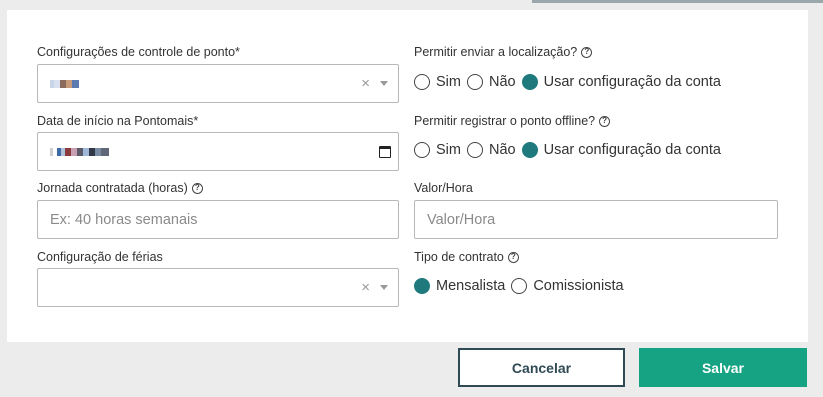 The width and height of the screenshot is (823, 397). I want to click on ponto-config-select: ×, so click(218, 83).